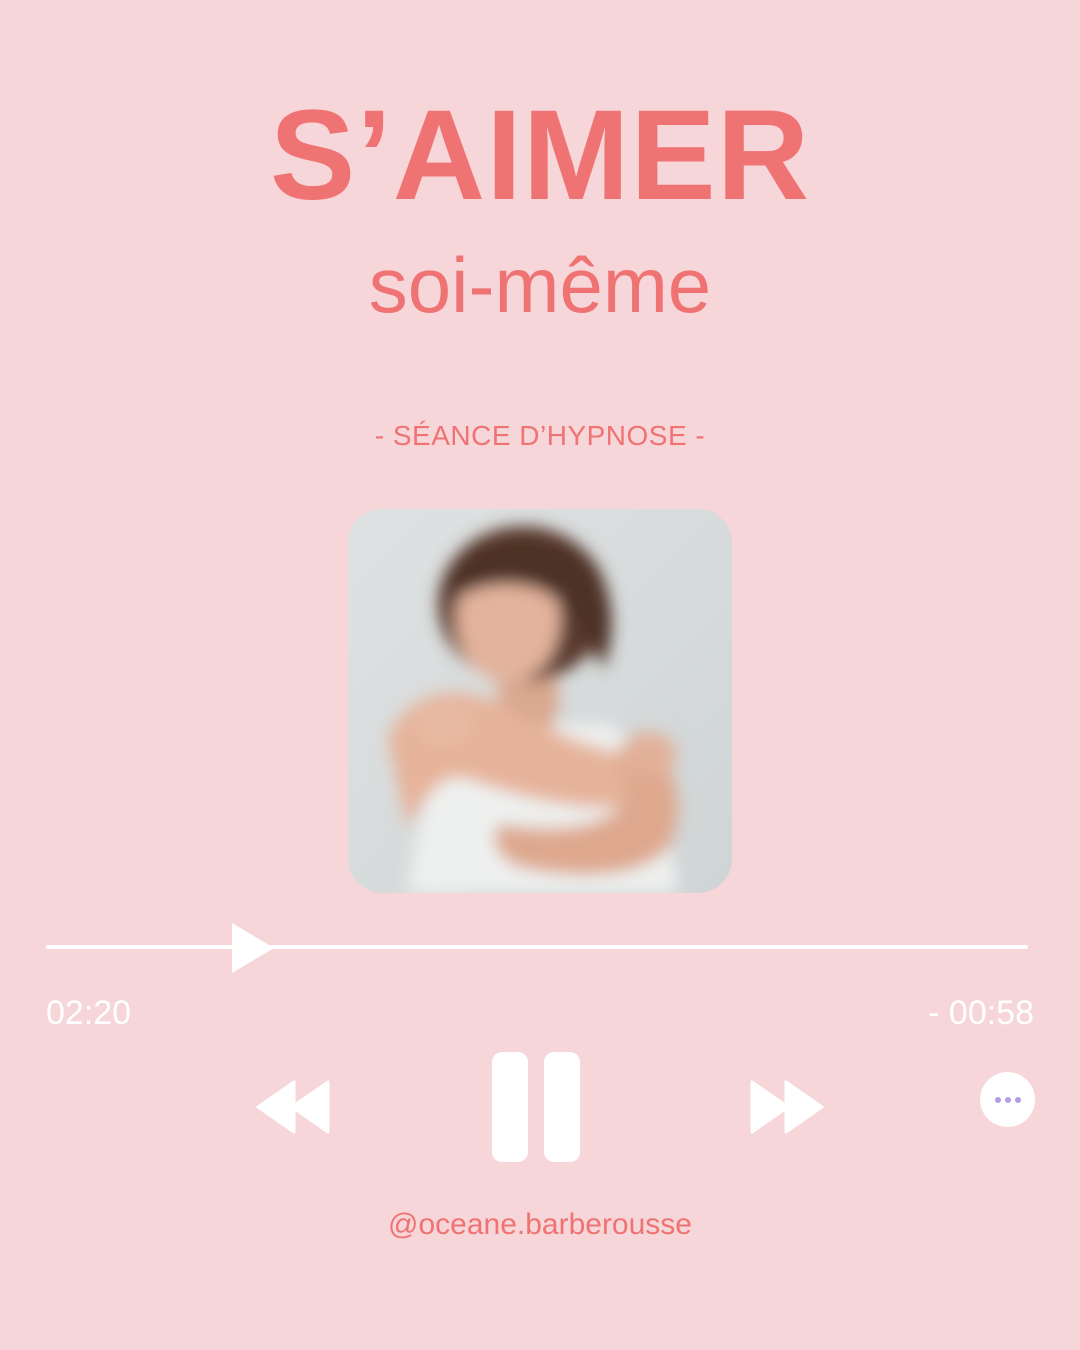 The image size is (1080, 1350). Describe the element at coordinates (540, 435) in the screenshot. I see `session-type-label: - SÉANCE D’HYPNOSE -` at that location.